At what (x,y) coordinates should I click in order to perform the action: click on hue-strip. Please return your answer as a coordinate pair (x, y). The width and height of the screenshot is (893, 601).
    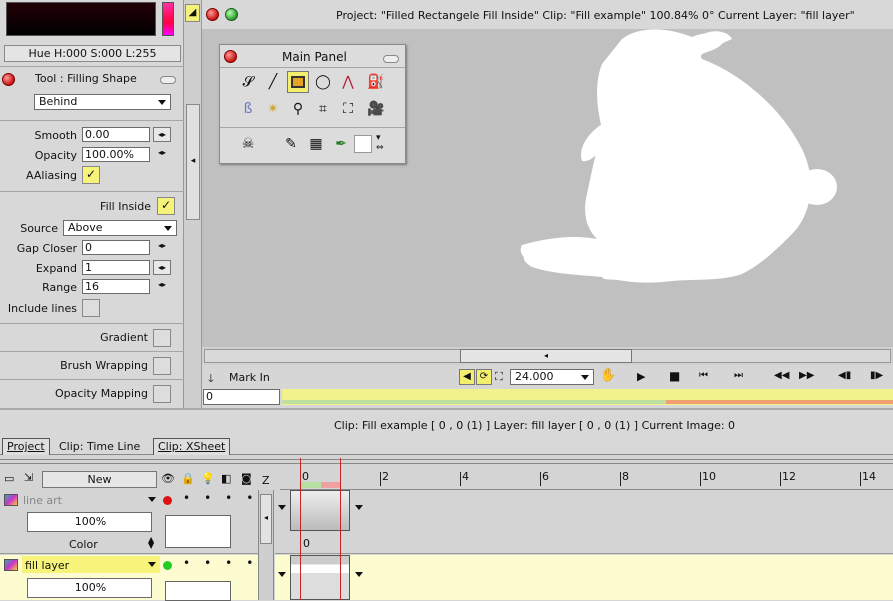
    Looking at the image, I should click on (168, 19).